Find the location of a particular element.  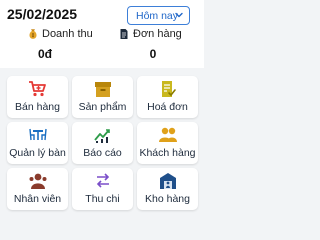

customers-icon is located at coordinates (167, 134).